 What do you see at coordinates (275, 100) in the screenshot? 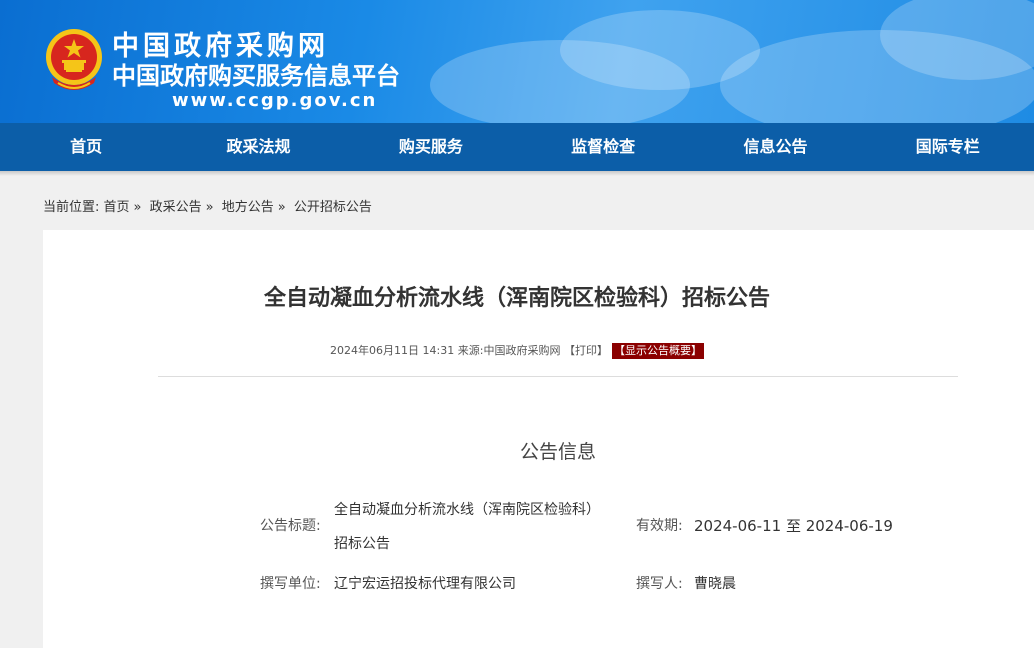
I see `site-url: www.ccgp.gov.cn` at bounding box center [275, 100].